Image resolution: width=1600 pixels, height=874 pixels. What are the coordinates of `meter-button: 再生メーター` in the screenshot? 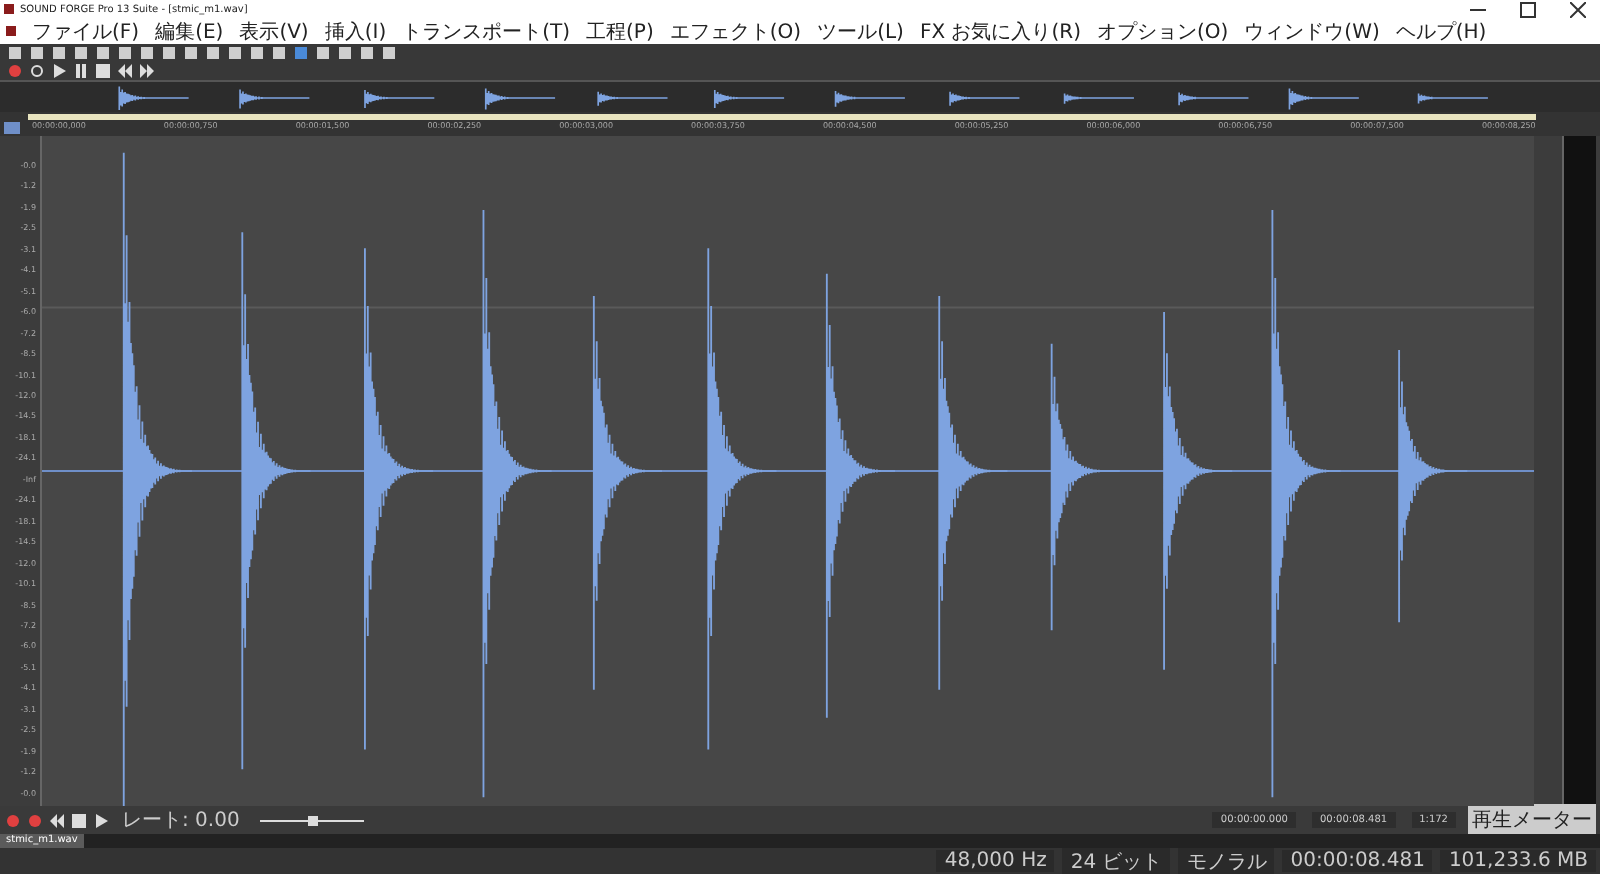 It's located at (1532, 820).